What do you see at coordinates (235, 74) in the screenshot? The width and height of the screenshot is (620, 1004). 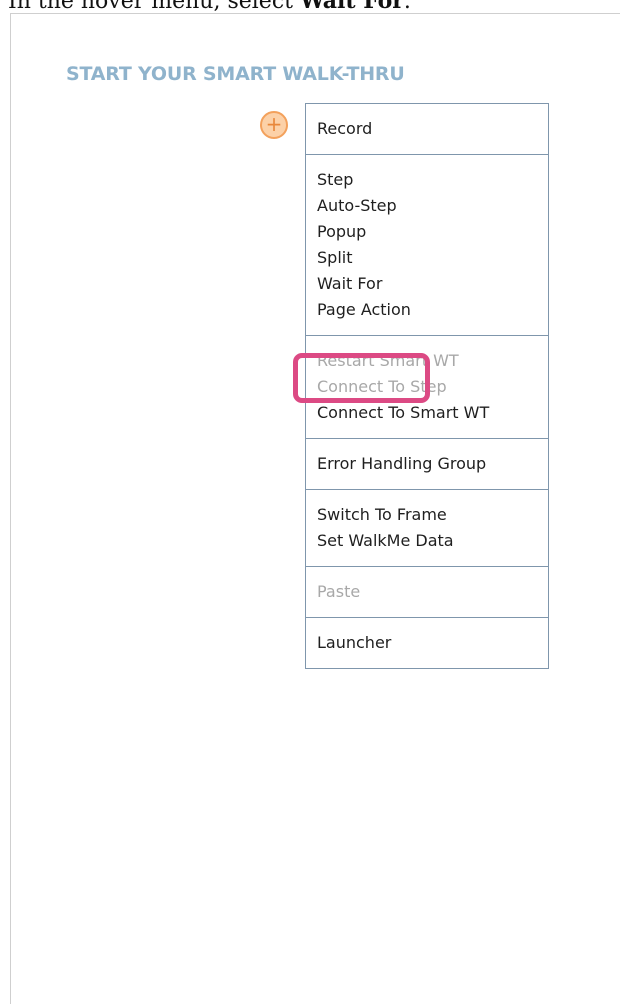 I see `section-title: START YOUR SMART WALK-THRU` at bounding box center [235, 74].